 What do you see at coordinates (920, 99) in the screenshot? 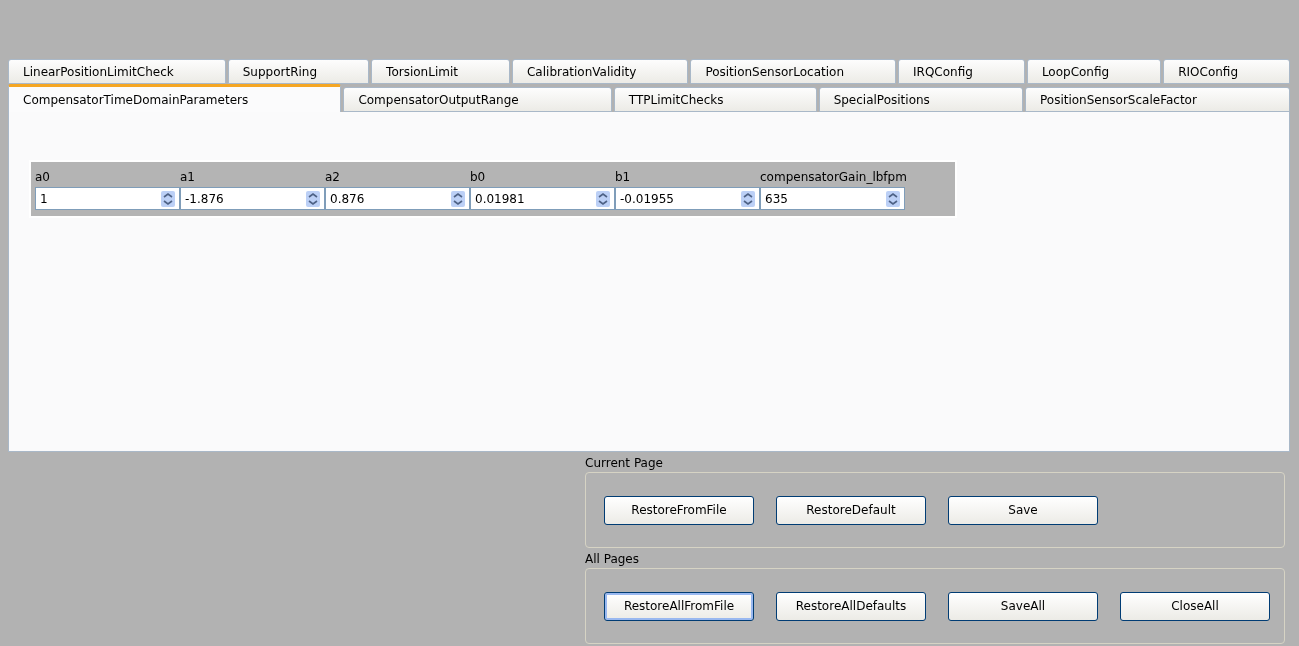
I see `tab: SpecialPositions` at bounding box center [920, 99].